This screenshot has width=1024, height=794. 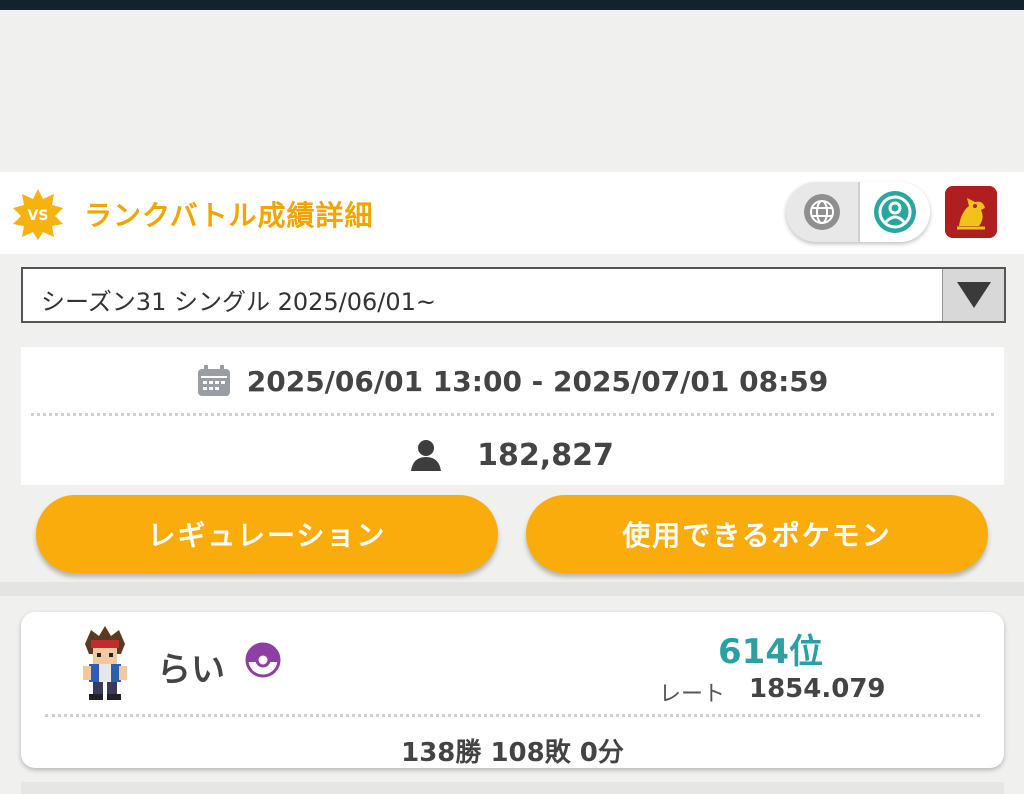 I want to click on status-bar, so click(x=512, y=5).